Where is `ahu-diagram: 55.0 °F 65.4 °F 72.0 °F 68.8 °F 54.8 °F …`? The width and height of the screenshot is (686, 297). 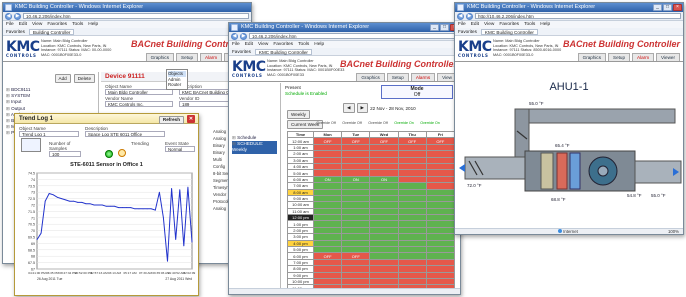
ahu-diagram: 55.0 °F 65.4 °F 72.0 °F 68.8 °F 54.8 °F … is located at coordinates (570, 151).